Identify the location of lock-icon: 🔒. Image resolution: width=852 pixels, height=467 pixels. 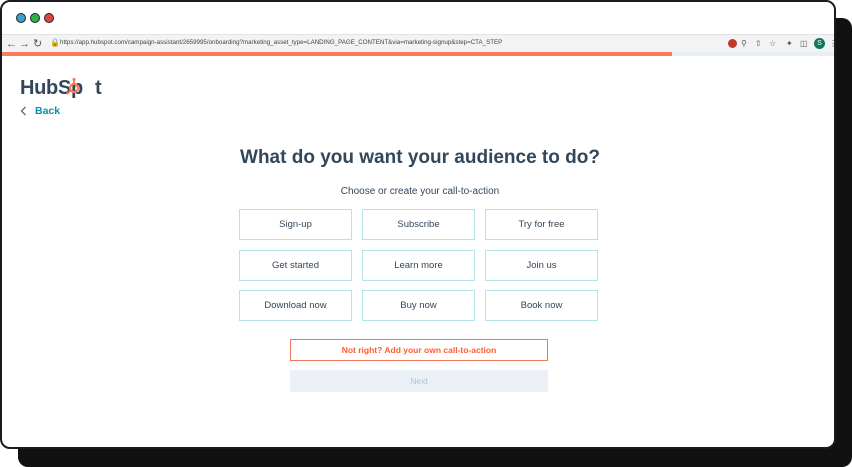
(55, 42).